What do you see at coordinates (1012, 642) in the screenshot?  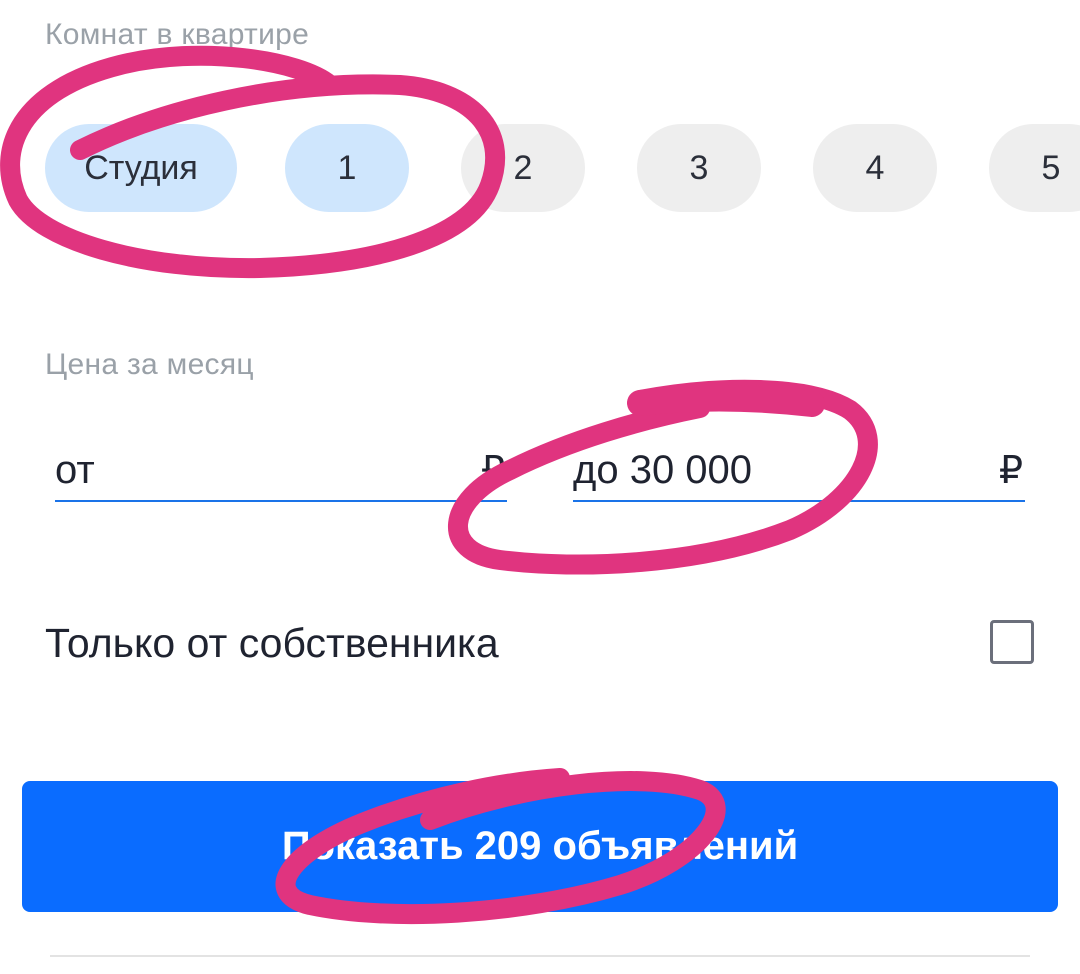 I see `owner-only-checkbox` at bounding box center [1012, 642].